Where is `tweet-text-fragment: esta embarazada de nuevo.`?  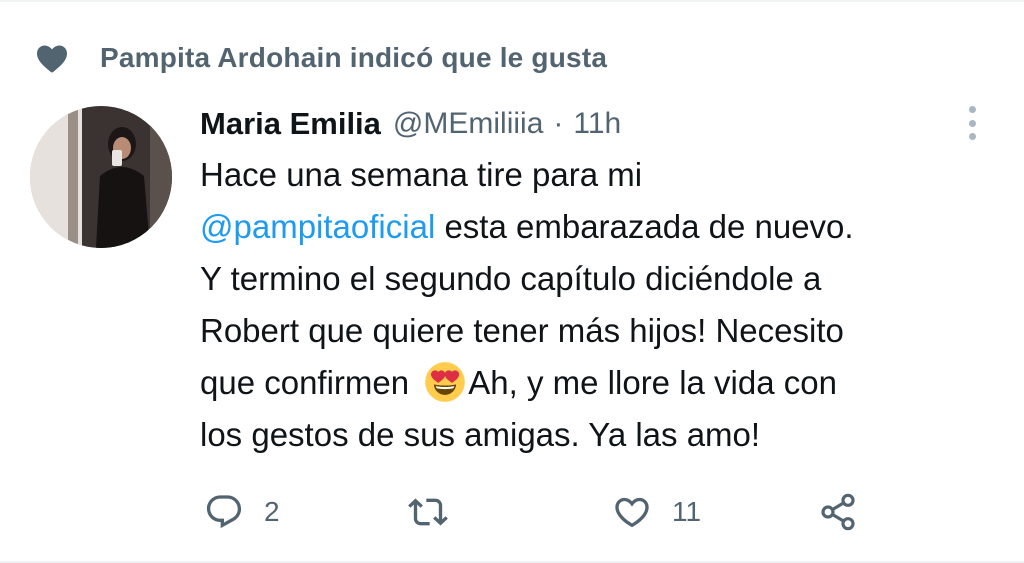
tweet-text-fragment: esta embarazada de nuevo. is located at coordinates (644, 226).